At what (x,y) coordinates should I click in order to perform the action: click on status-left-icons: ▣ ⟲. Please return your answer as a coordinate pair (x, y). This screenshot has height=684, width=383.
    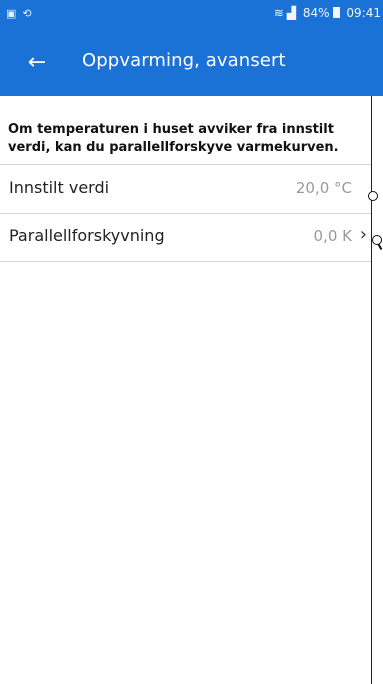
    Looking at the image, I should click on (22, 13).